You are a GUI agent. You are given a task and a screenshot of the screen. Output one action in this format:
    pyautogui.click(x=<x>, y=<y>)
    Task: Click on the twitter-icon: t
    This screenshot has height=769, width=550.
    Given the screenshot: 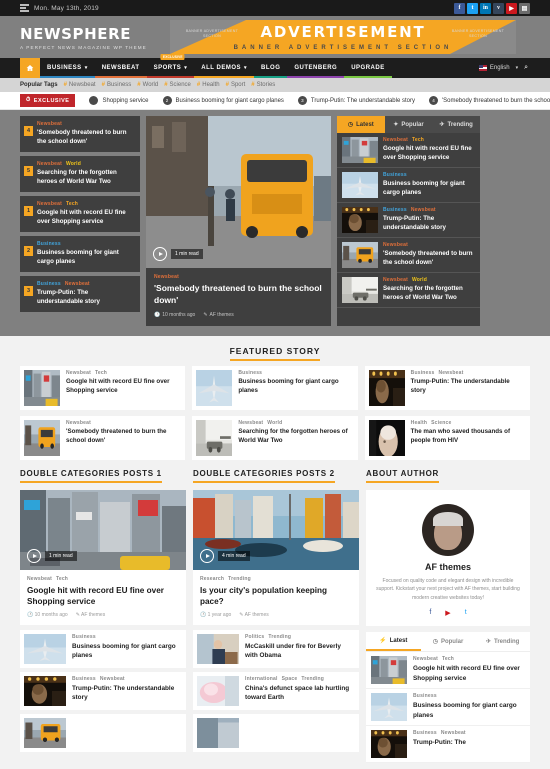 What is the action you would take?
    pyautogui.click(x=466, y=613)
    